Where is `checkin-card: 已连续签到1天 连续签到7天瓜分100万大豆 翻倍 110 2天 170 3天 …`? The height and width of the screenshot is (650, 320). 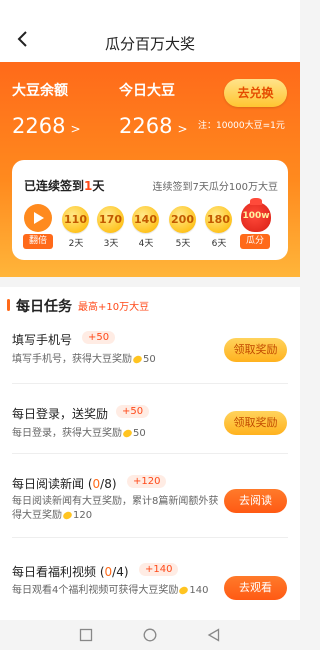 checkin-card: 已连续签到1天 连续签到7天瓜分100万大豆 翻倍 110 2天 170 3天 … is located at coordinates (150, 210).